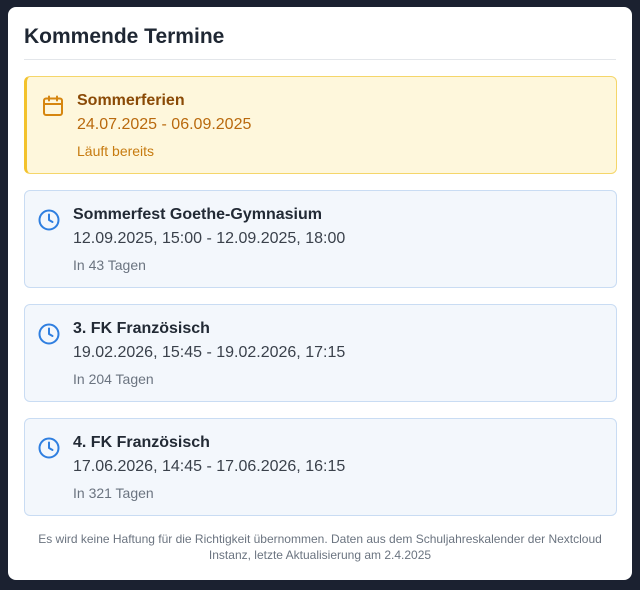 This screenshot has height=590, width=640. Describe the element at coordinates (164, 124) in the screenshot. I see `event-time: 24.07.2025 - 06.09.2025` at that location.